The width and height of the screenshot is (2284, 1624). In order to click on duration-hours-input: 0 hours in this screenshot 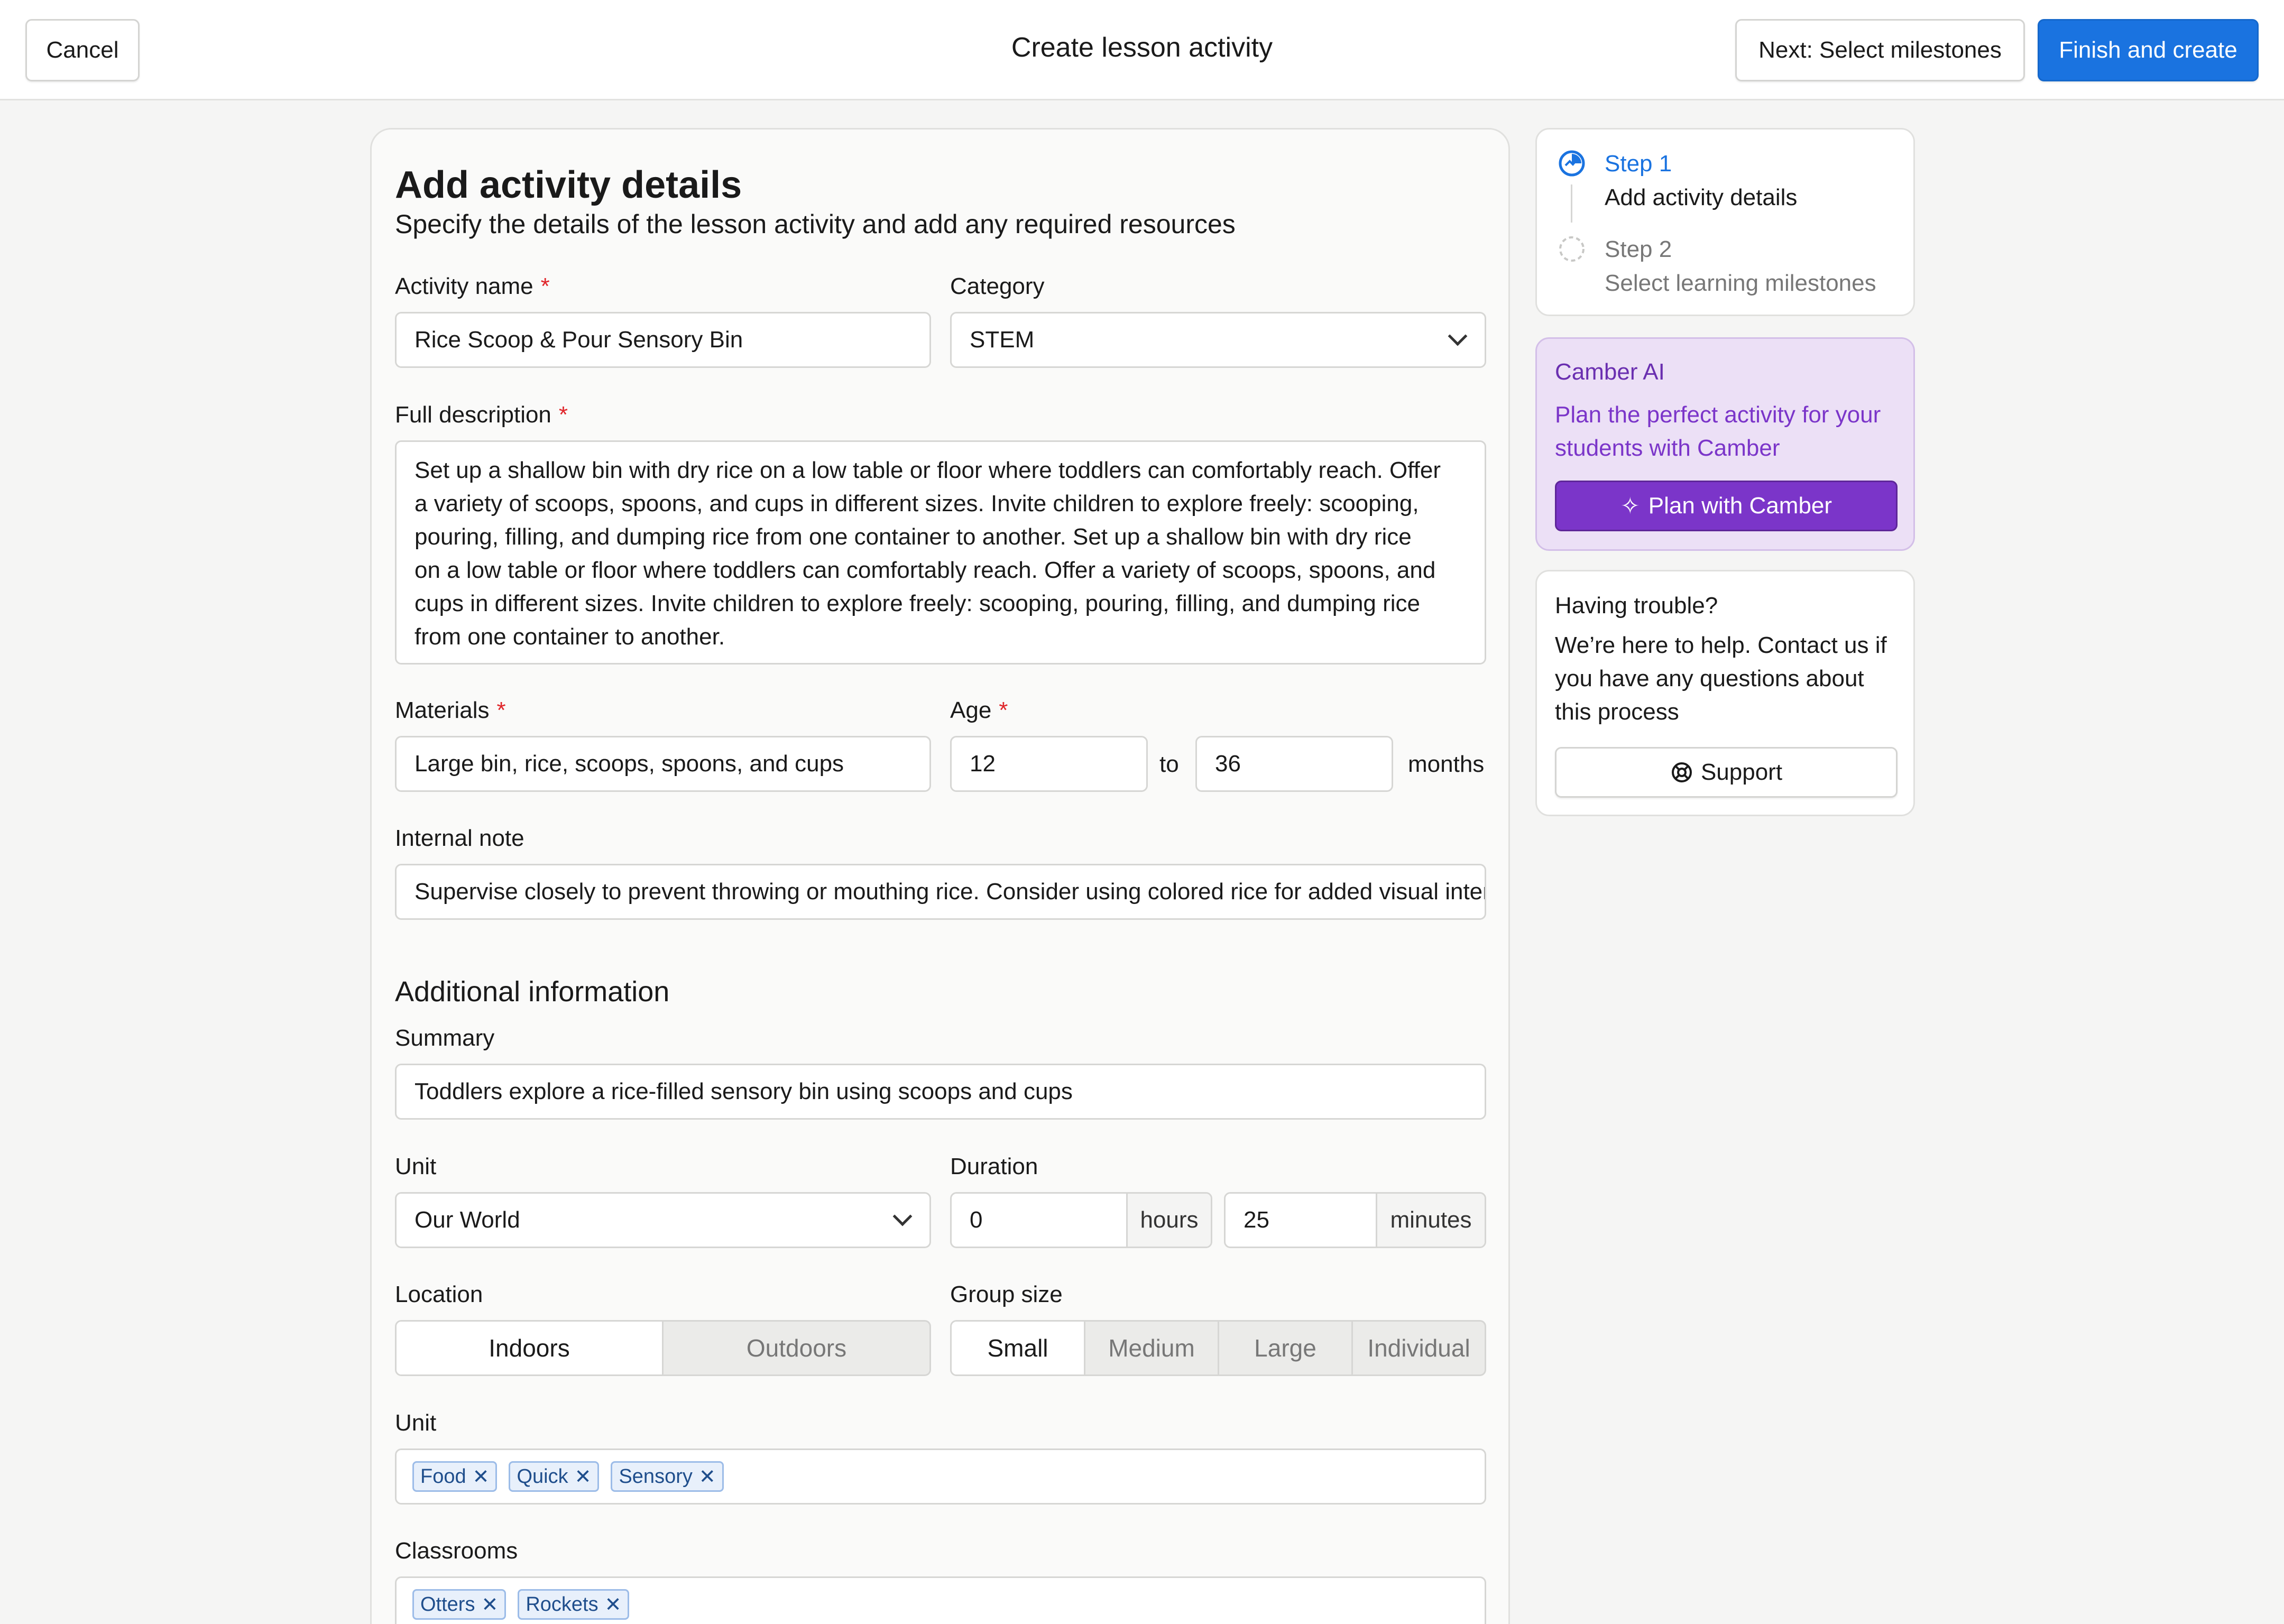, I will do `click(1081, 1220)`.